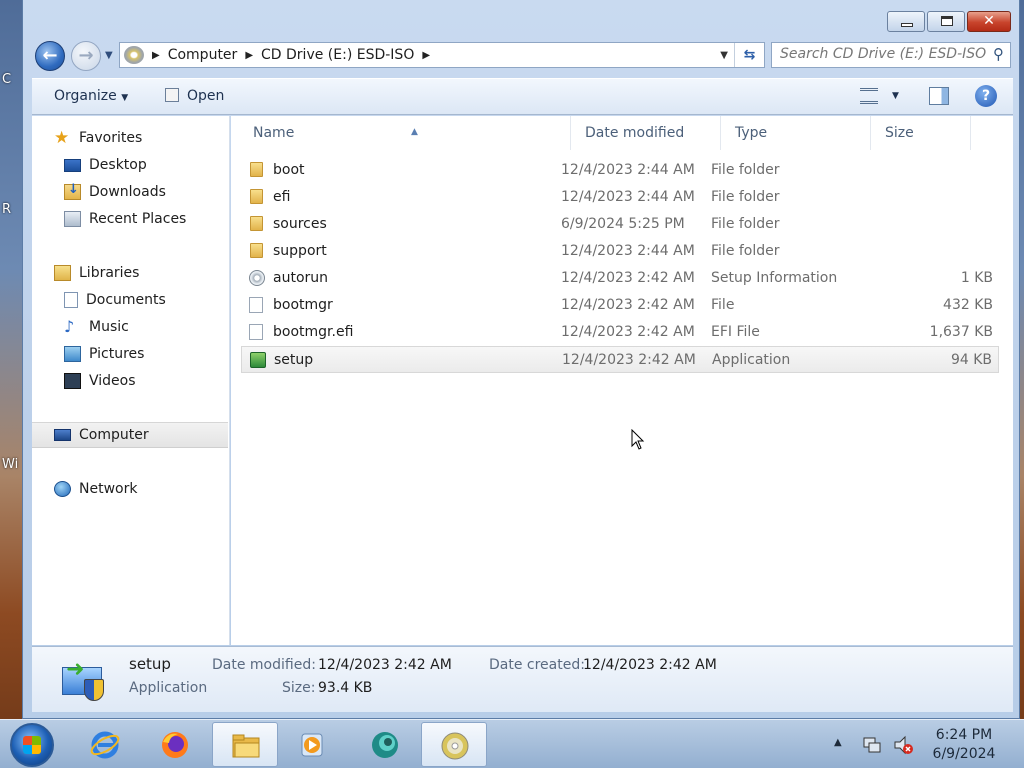  Describe the element at coordinates (903, 745) in the screenshot. I see `volume-muted-icon` at that location.